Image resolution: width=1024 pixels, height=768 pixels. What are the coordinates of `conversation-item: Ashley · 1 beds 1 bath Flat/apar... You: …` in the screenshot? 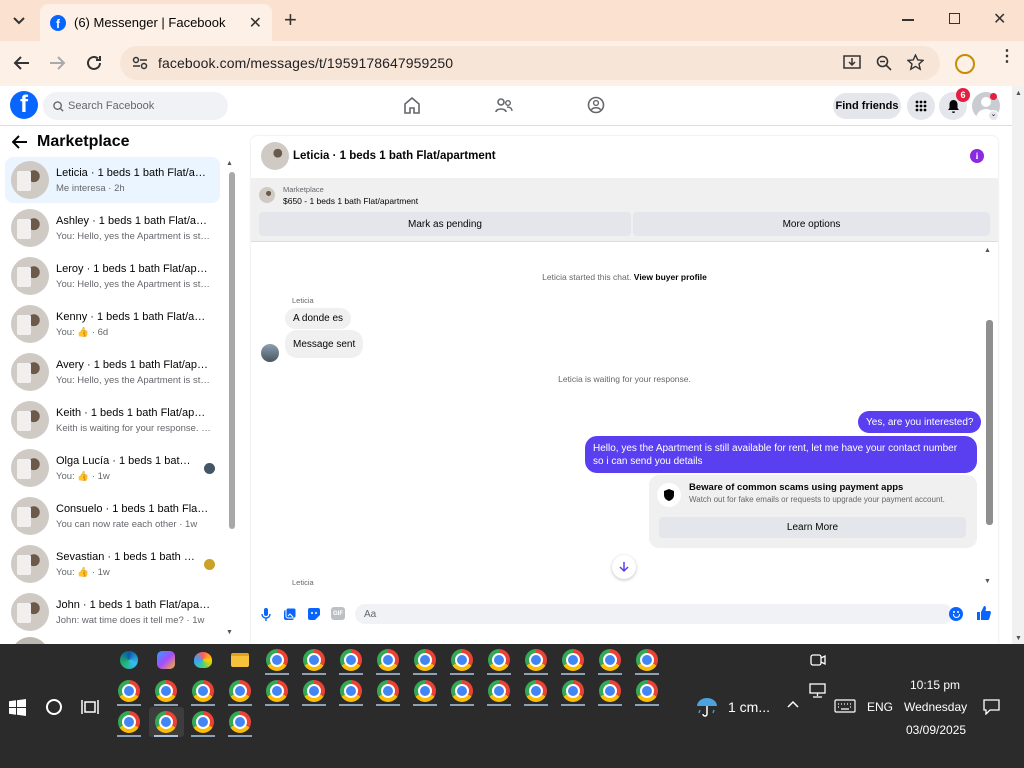 It's located at (112, 228).